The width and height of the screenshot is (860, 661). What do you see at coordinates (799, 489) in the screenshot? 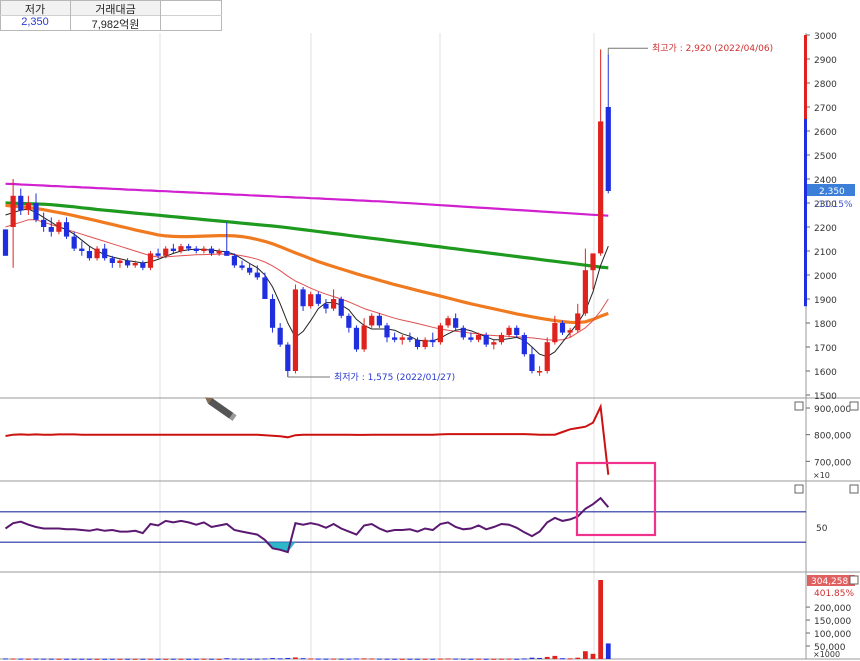
I see `rsi-expand-button` at bounding box center [799, 489].